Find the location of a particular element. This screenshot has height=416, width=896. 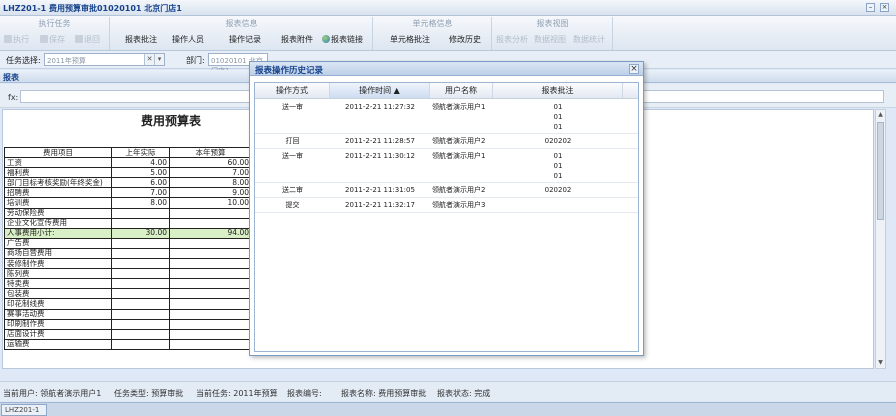

scroll-up-icon: ▲ is located at coordinates (880, 115).